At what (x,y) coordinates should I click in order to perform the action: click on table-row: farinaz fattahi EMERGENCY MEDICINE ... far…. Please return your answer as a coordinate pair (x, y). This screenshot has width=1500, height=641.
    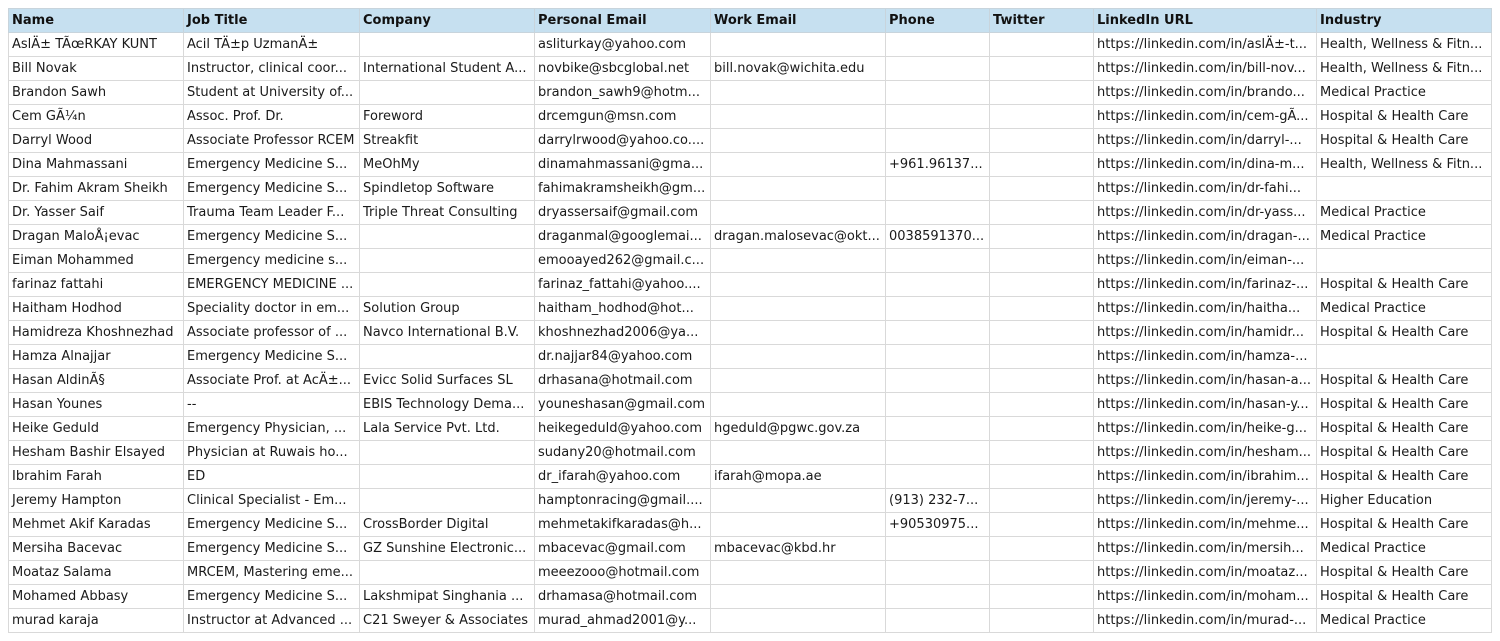
    Looking at the image, I should click on (750, 284).